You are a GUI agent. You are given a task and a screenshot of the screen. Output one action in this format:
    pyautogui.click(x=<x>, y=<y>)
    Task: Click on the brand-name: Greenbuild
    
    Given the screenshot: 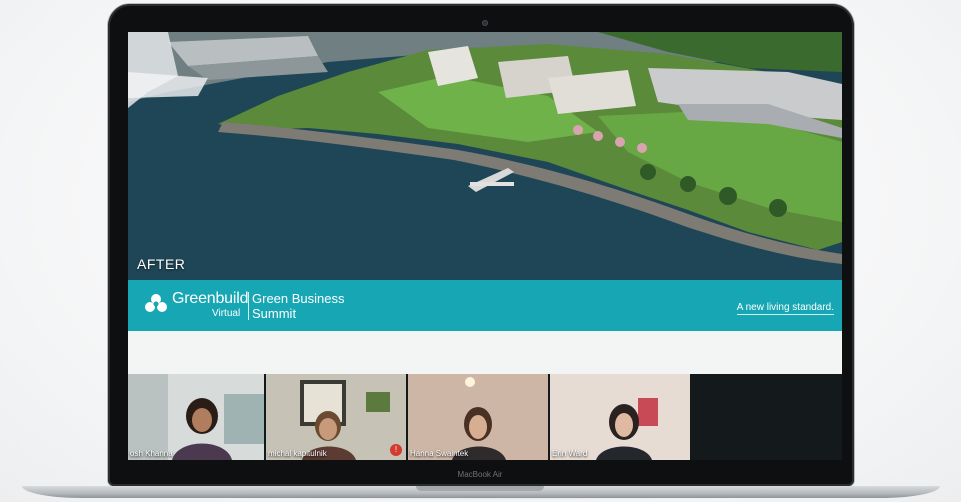 What is the action you would take?
    pyautogui.click(x=210, y=298)
    